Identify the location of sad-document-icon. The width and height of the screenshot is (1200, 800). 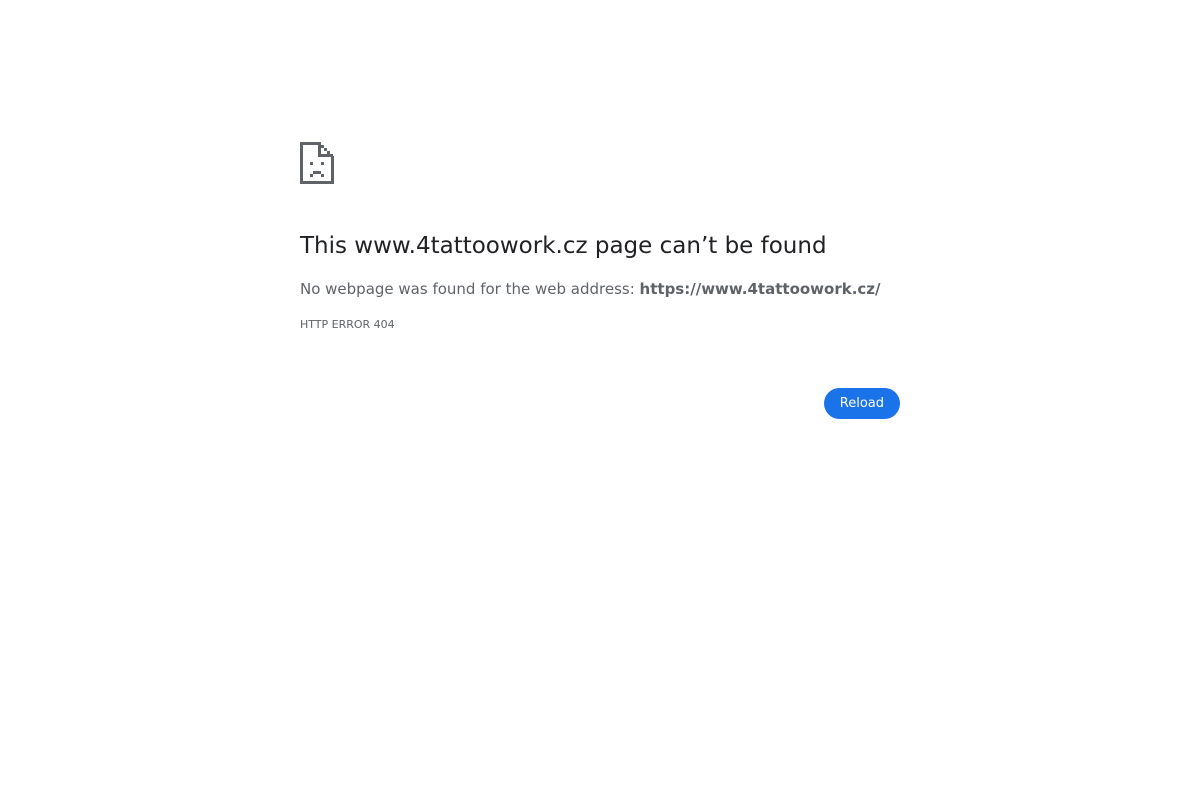
(317, 163).